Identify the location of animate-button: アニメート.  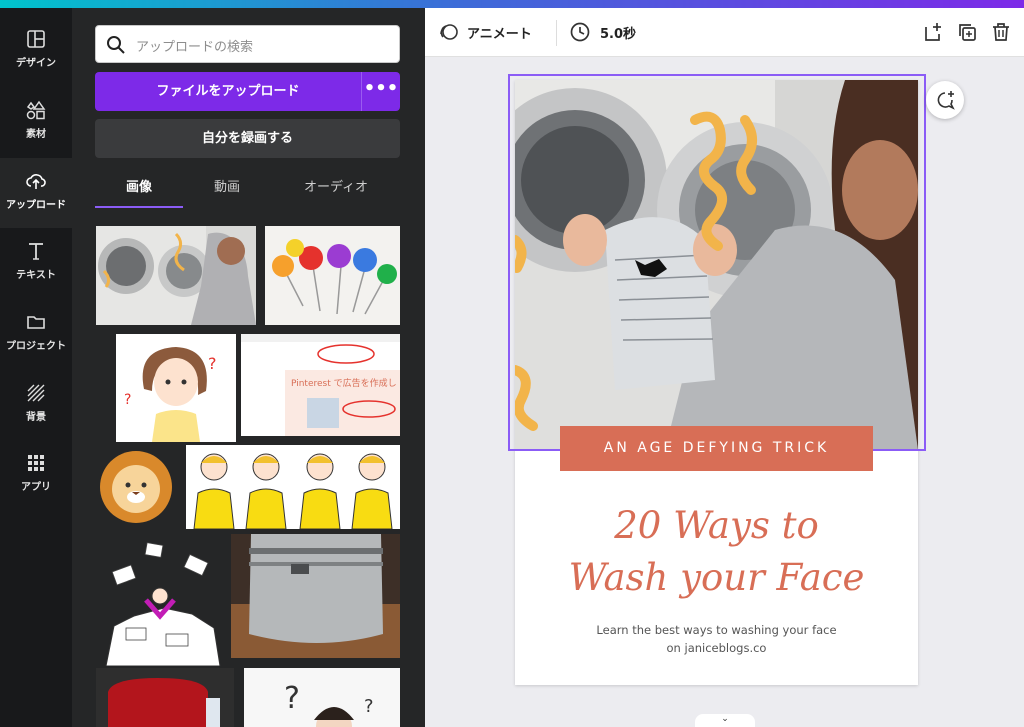
(499, 32).